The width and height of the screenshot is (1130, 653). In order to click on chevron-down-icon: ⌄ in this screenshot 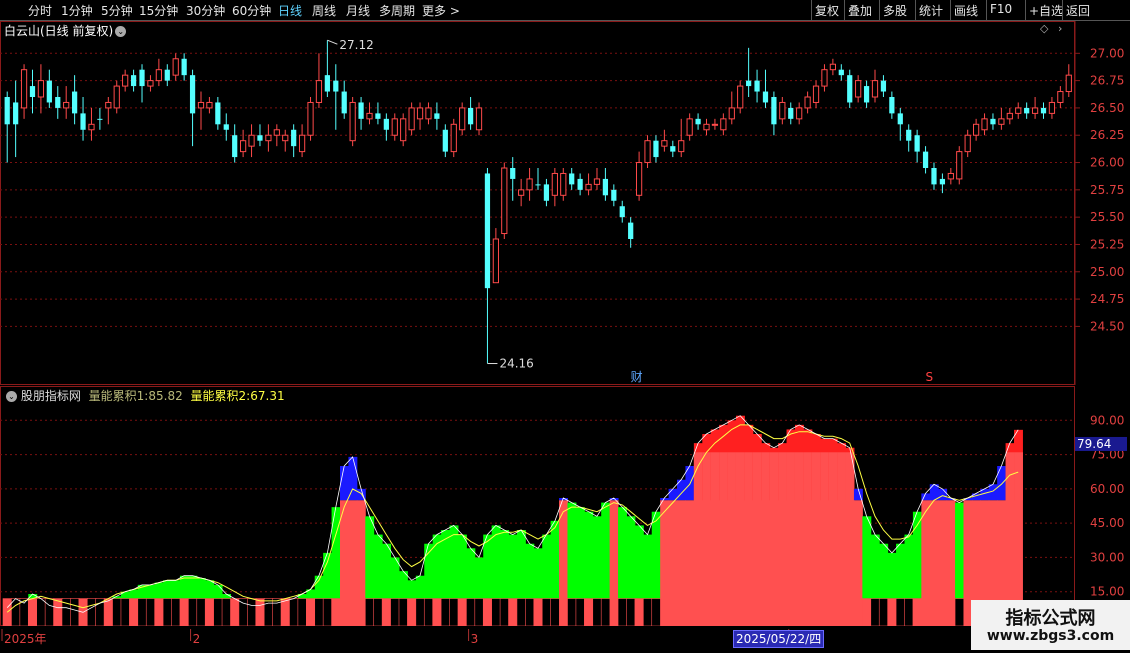, I will do `click(11, 396)`.